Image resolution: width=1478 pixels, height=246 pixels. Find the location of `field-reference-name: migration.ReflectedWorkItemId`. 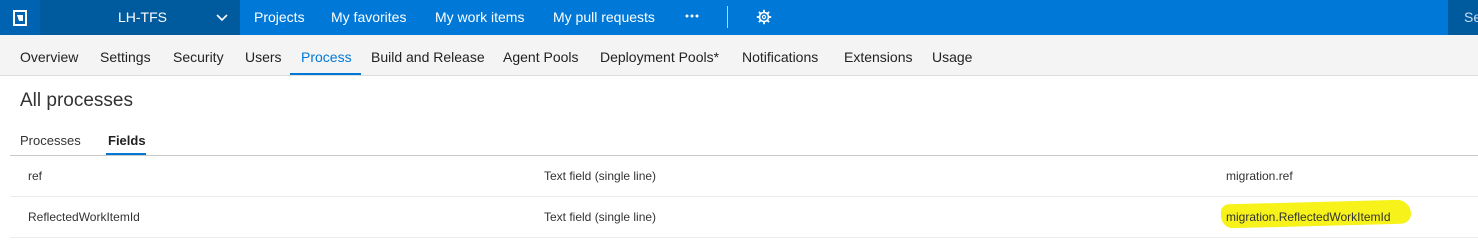

field-reference-name: migration.ReflectedWorkItemId is located at coordinates (1308, 217).